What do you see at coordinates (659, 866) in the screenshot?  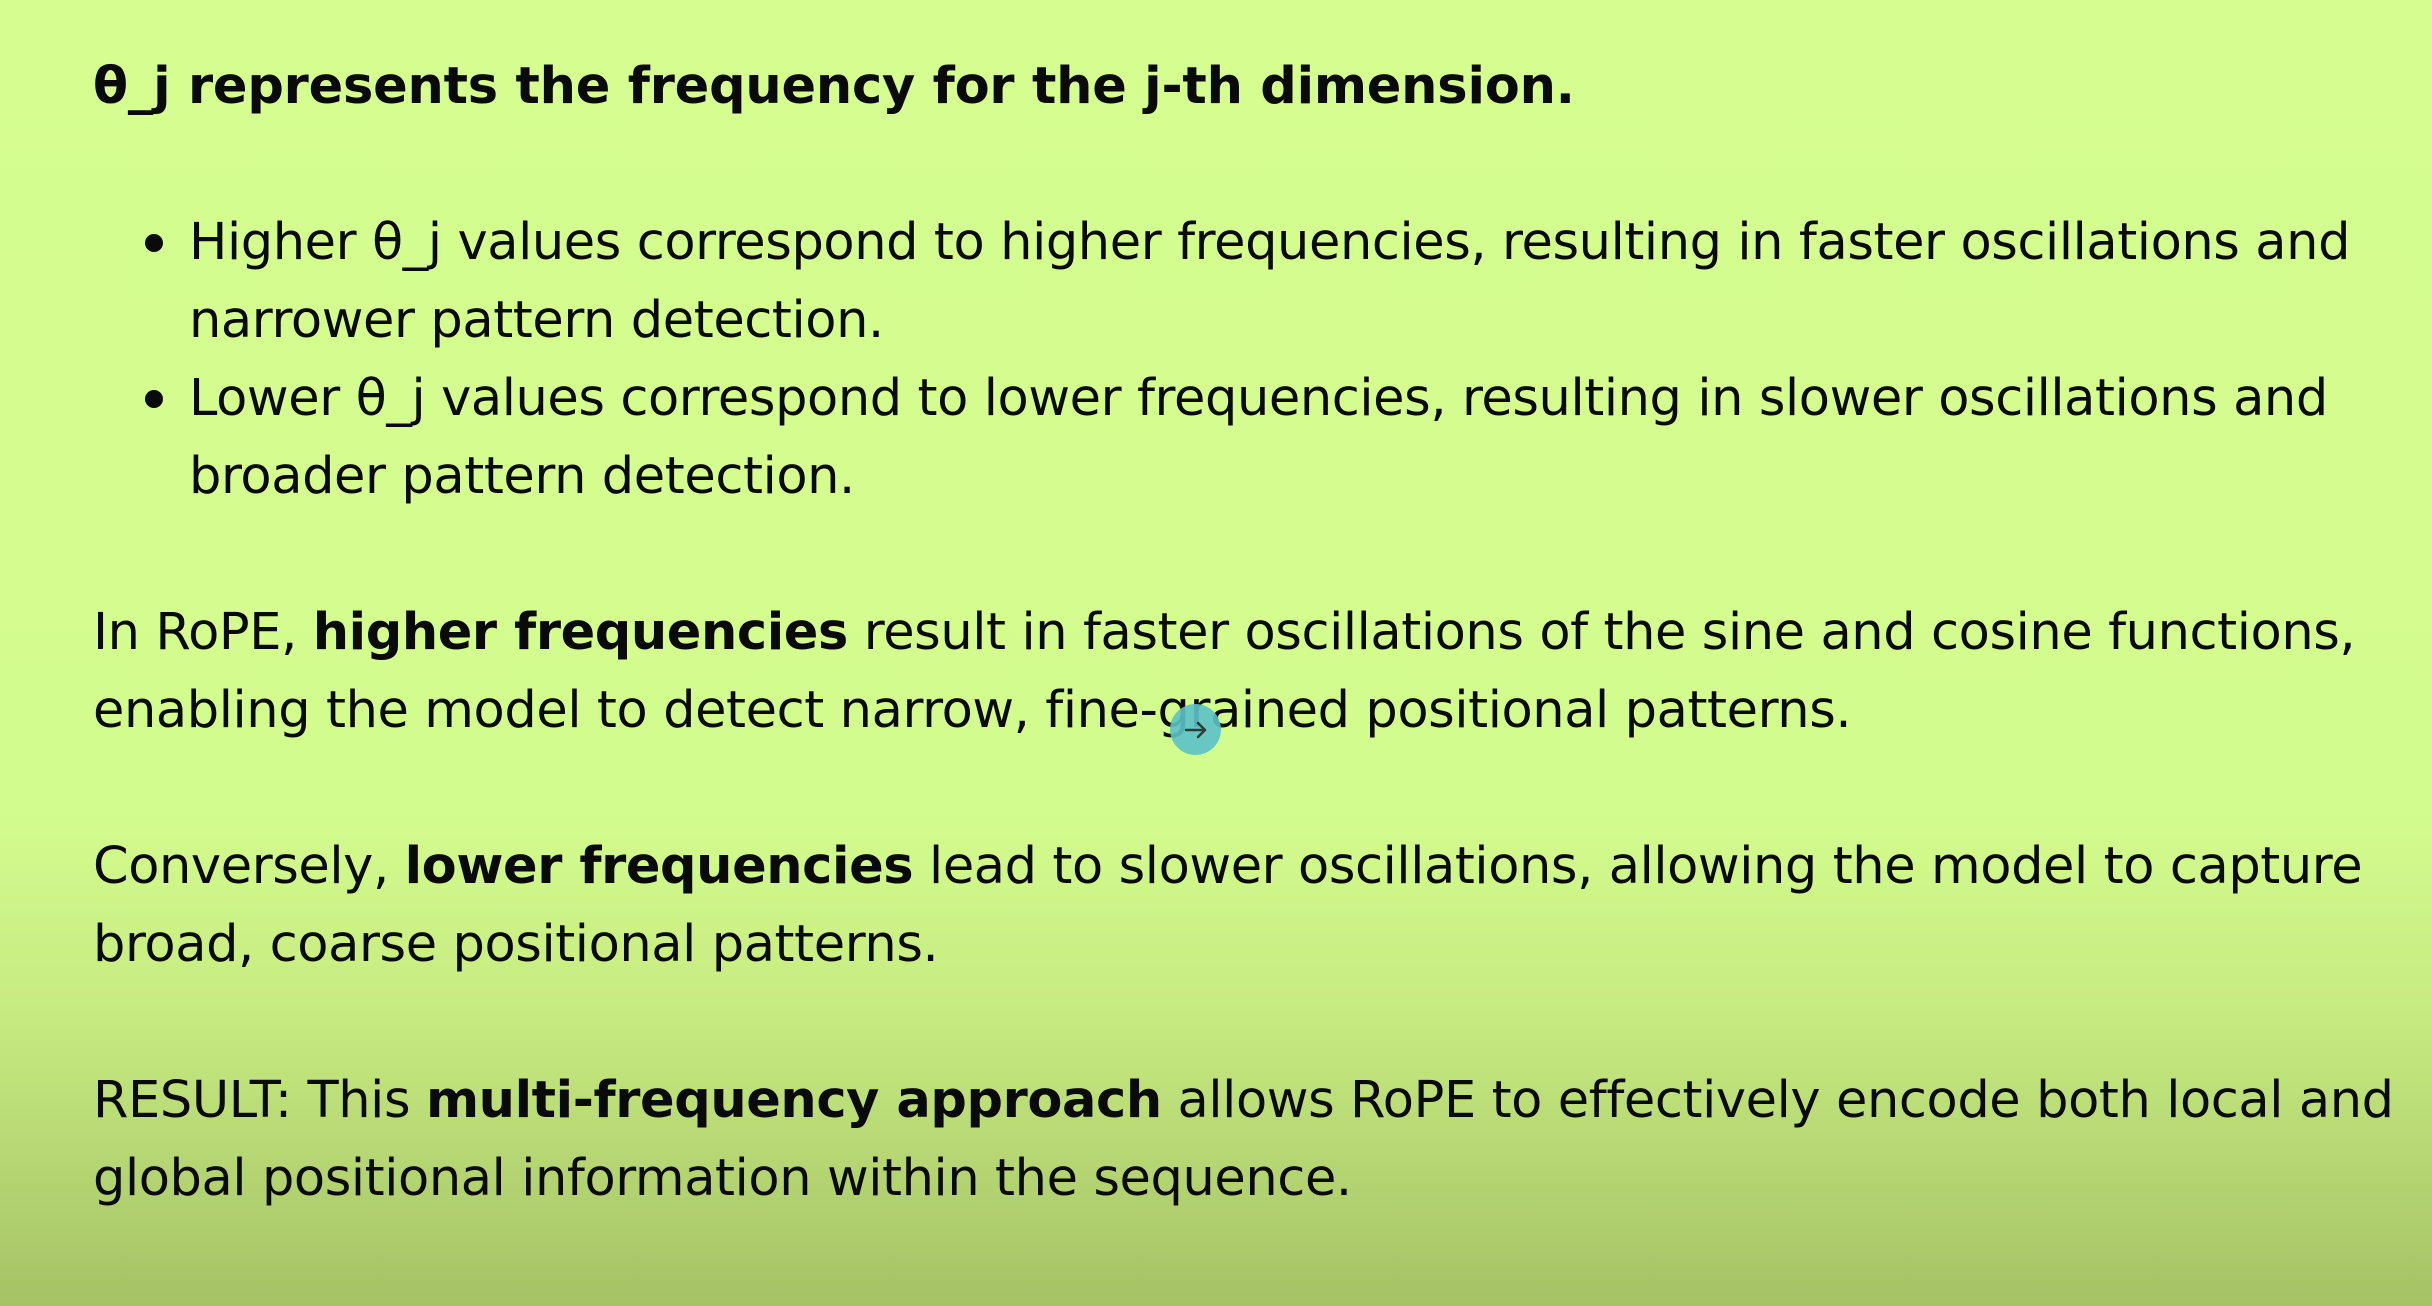 I see `emphasis-text: lower frequencies` at bounding box center [659, 866].